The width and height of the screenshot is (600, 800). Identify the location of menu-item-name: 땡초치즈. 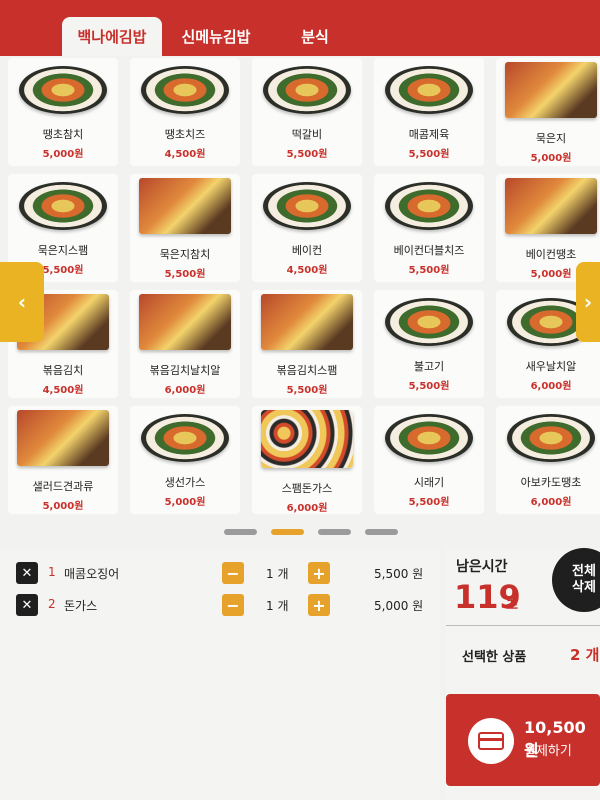
(185, 134).